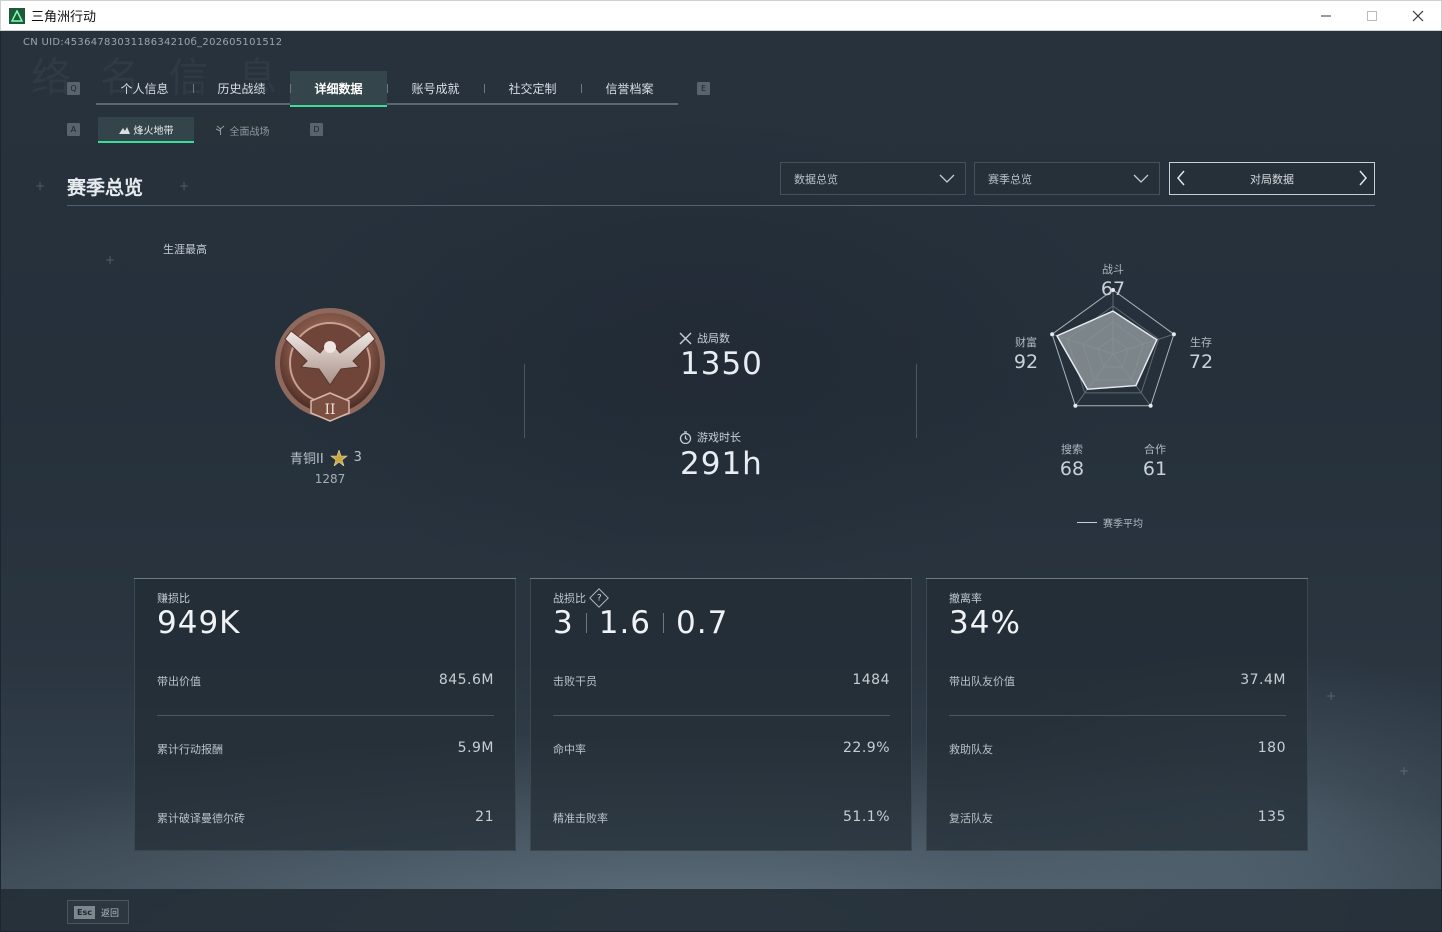  I want to click on minimize-button, so click(1326, 16).